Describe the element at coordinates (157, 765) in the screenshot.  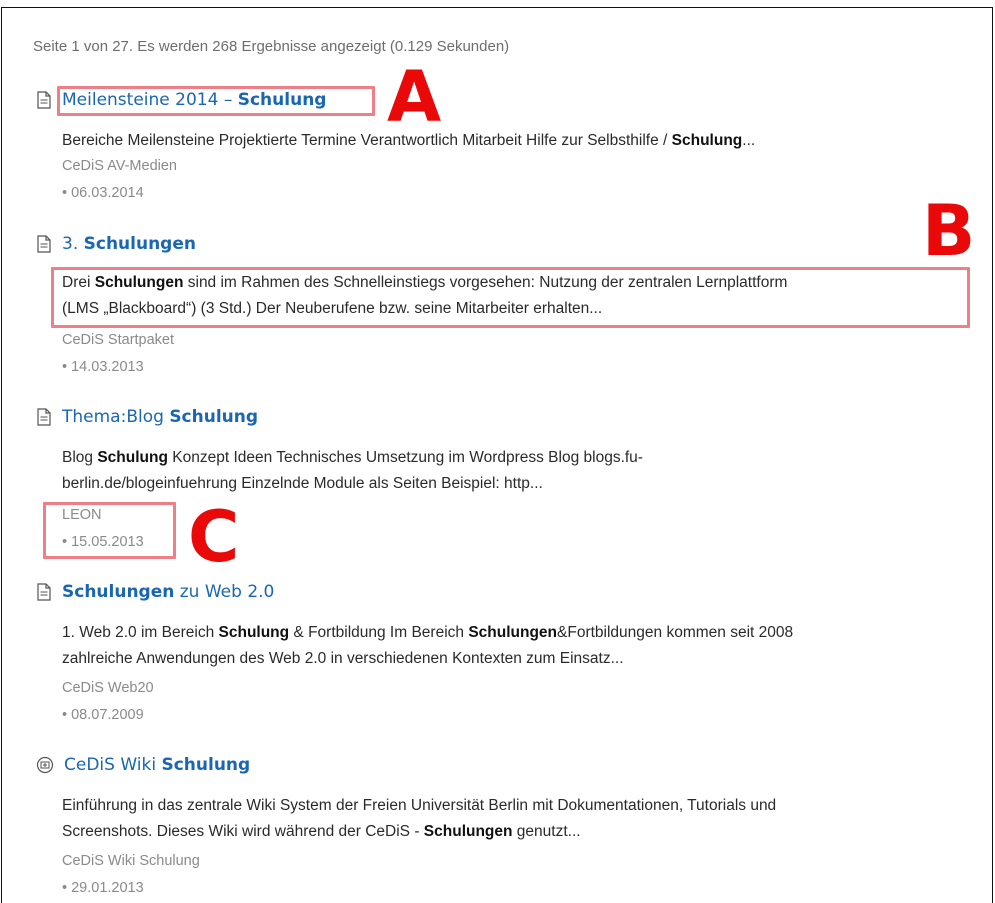
I see `result-link: CeDiS Wiki Schulung` at that location.